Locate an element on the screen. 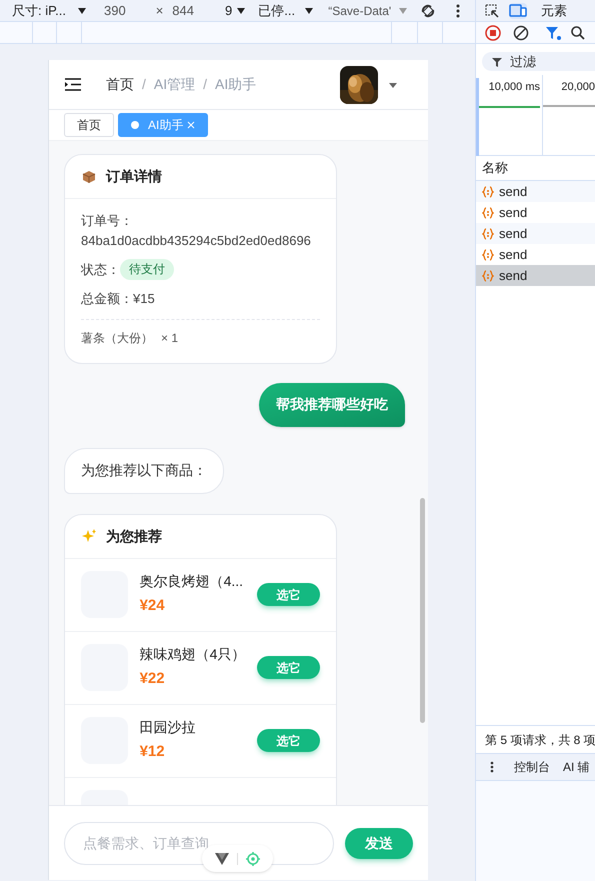 This screenshot has height=881, width=595. clear-icon is located at coordinates (521, 32).